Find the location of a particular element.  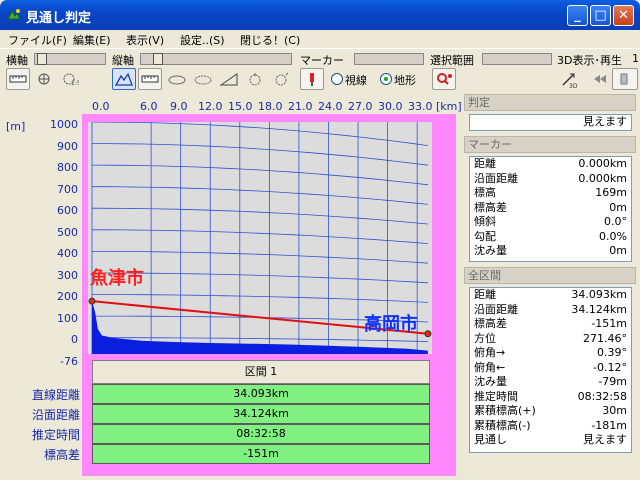

play-3d-extra: 1 is located at coordinates (635, 58).